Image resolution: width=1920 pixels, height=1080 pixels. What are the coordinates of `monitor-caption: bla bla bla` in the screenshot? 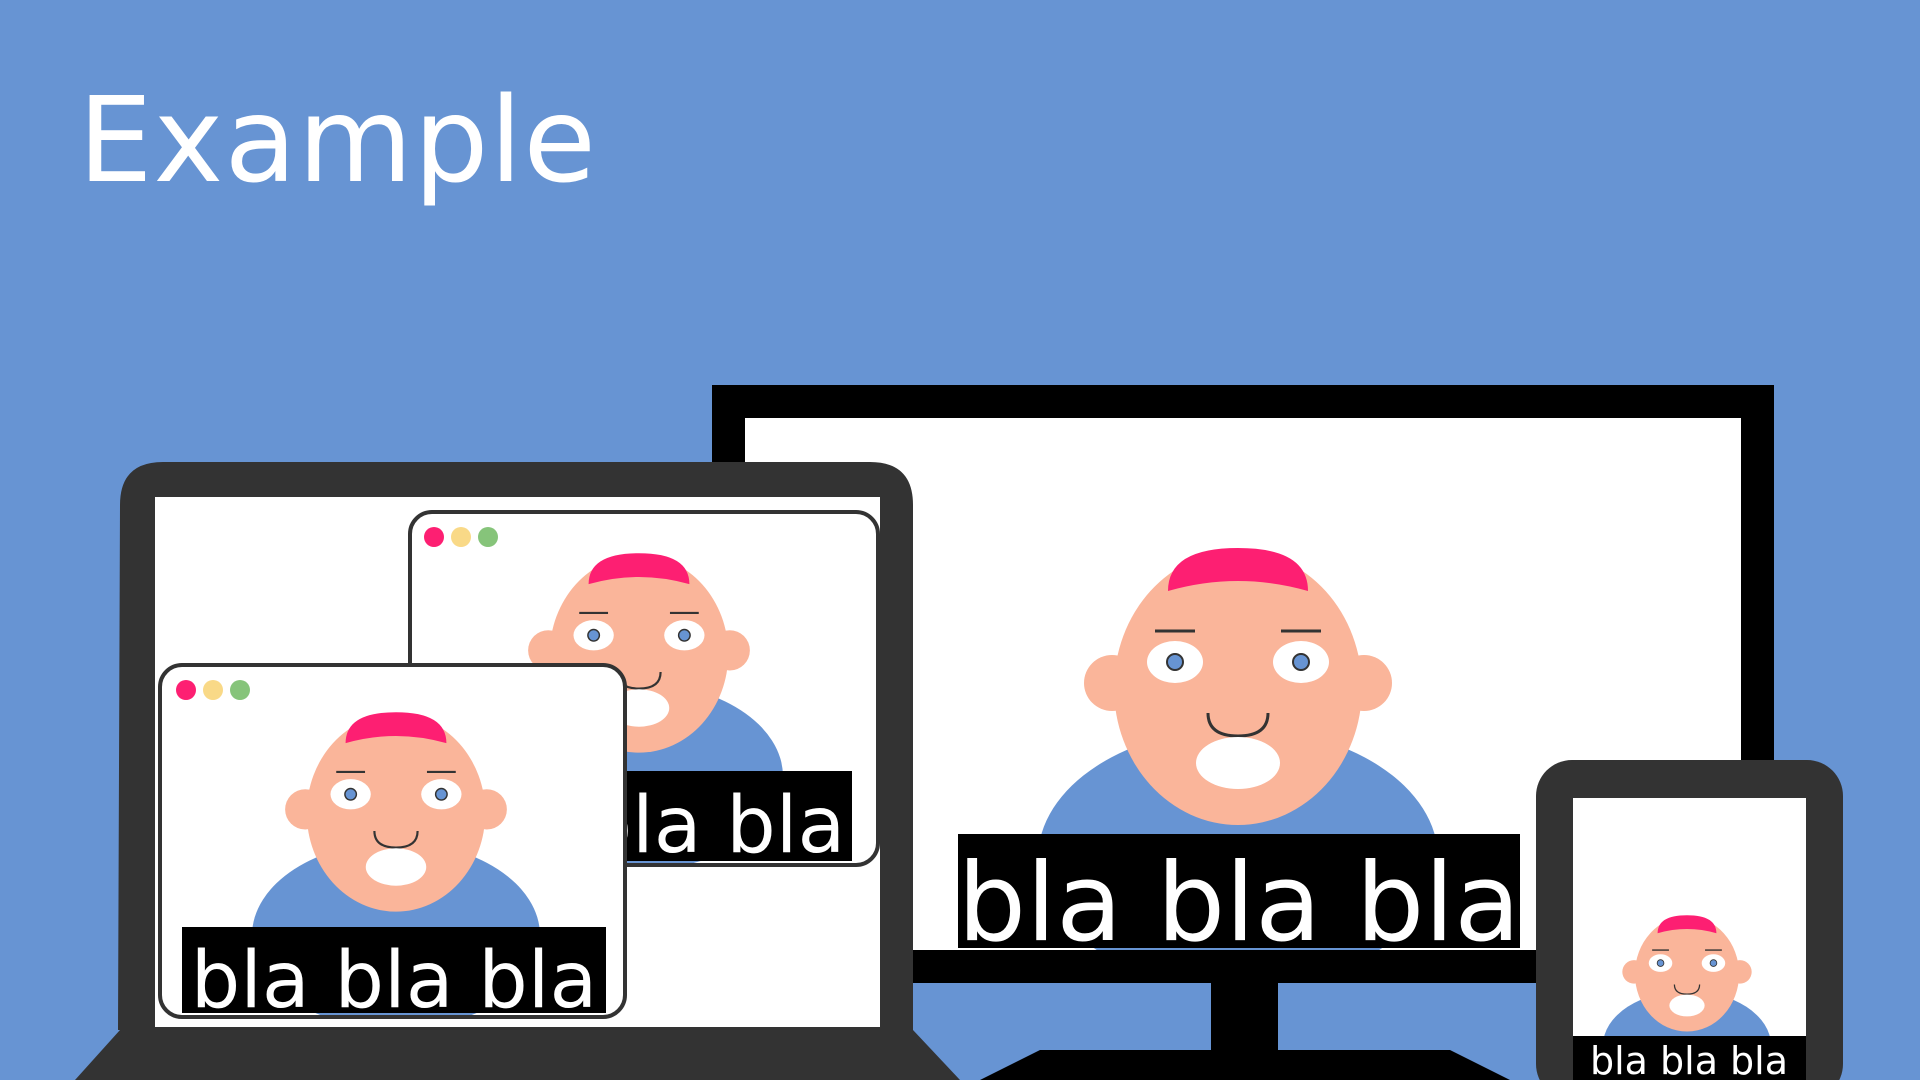 It's located at (1239, 903).